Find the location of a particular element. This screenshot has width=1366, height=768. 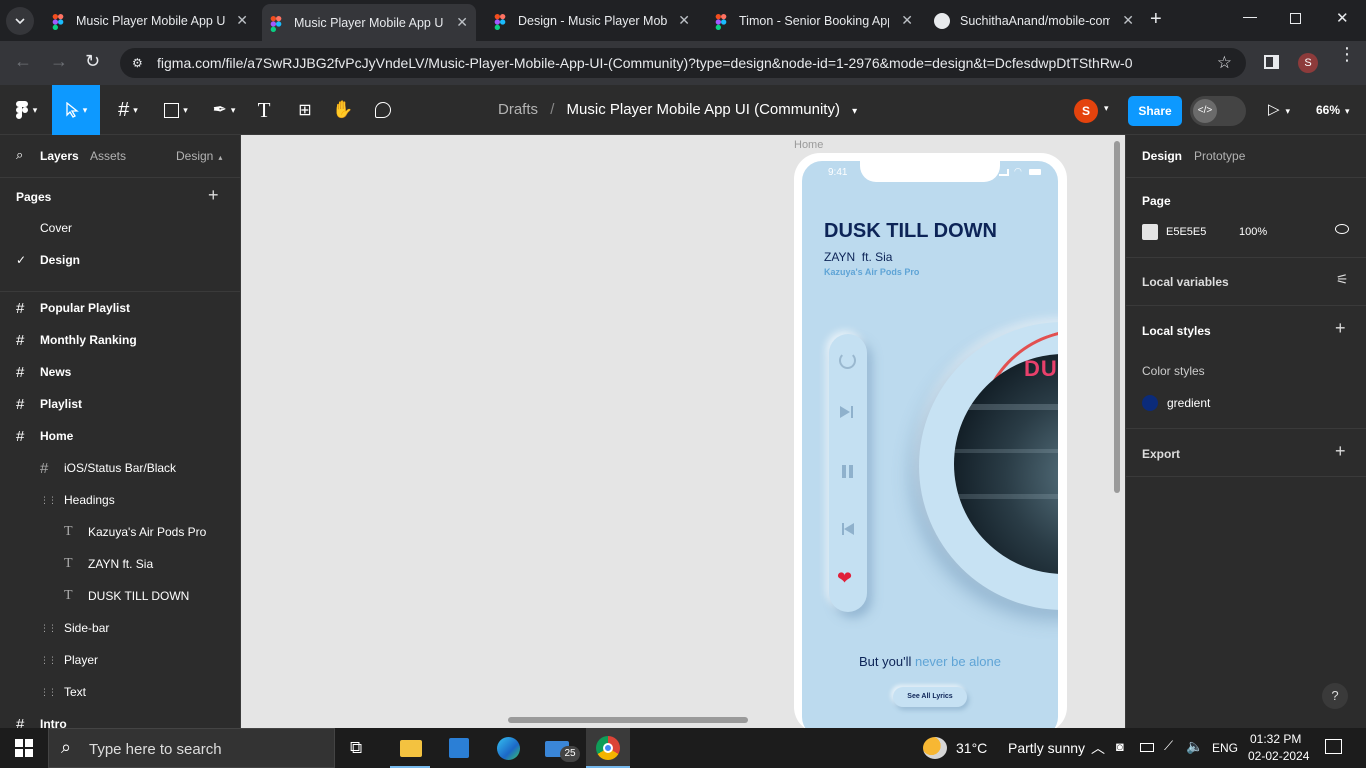

tray-chevron-icon: ︿ is located at coordinates (1098, 748).